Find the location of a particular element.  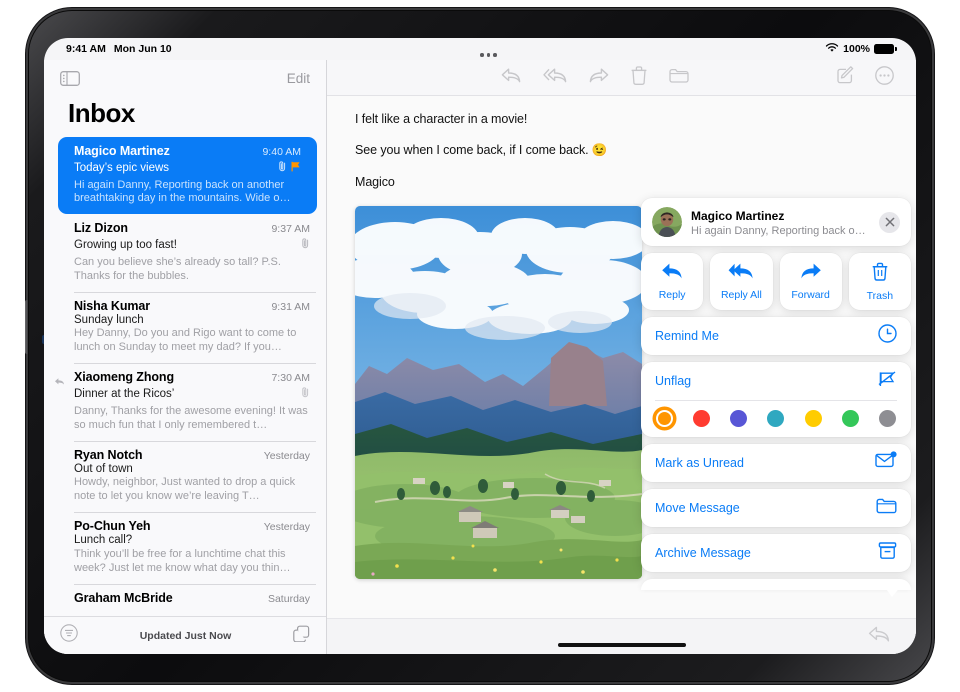

flag-swatch-green is located at coordinates (850, 418).